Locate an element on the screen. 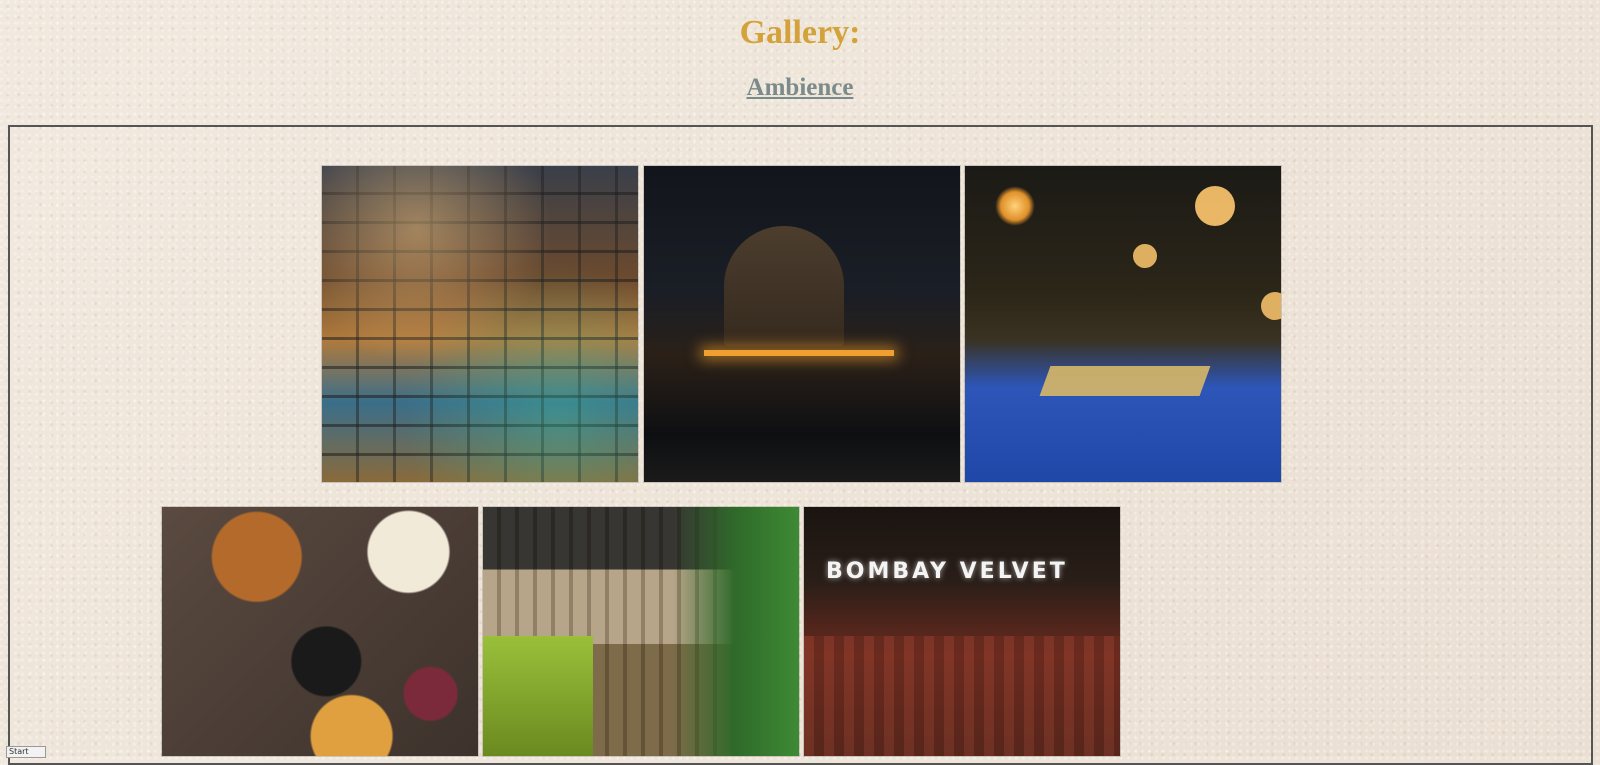 The width and height of the screenshot is (1600, 765). storefront-photo: BOMBAY VELVET is located at coordinates (962, 631).